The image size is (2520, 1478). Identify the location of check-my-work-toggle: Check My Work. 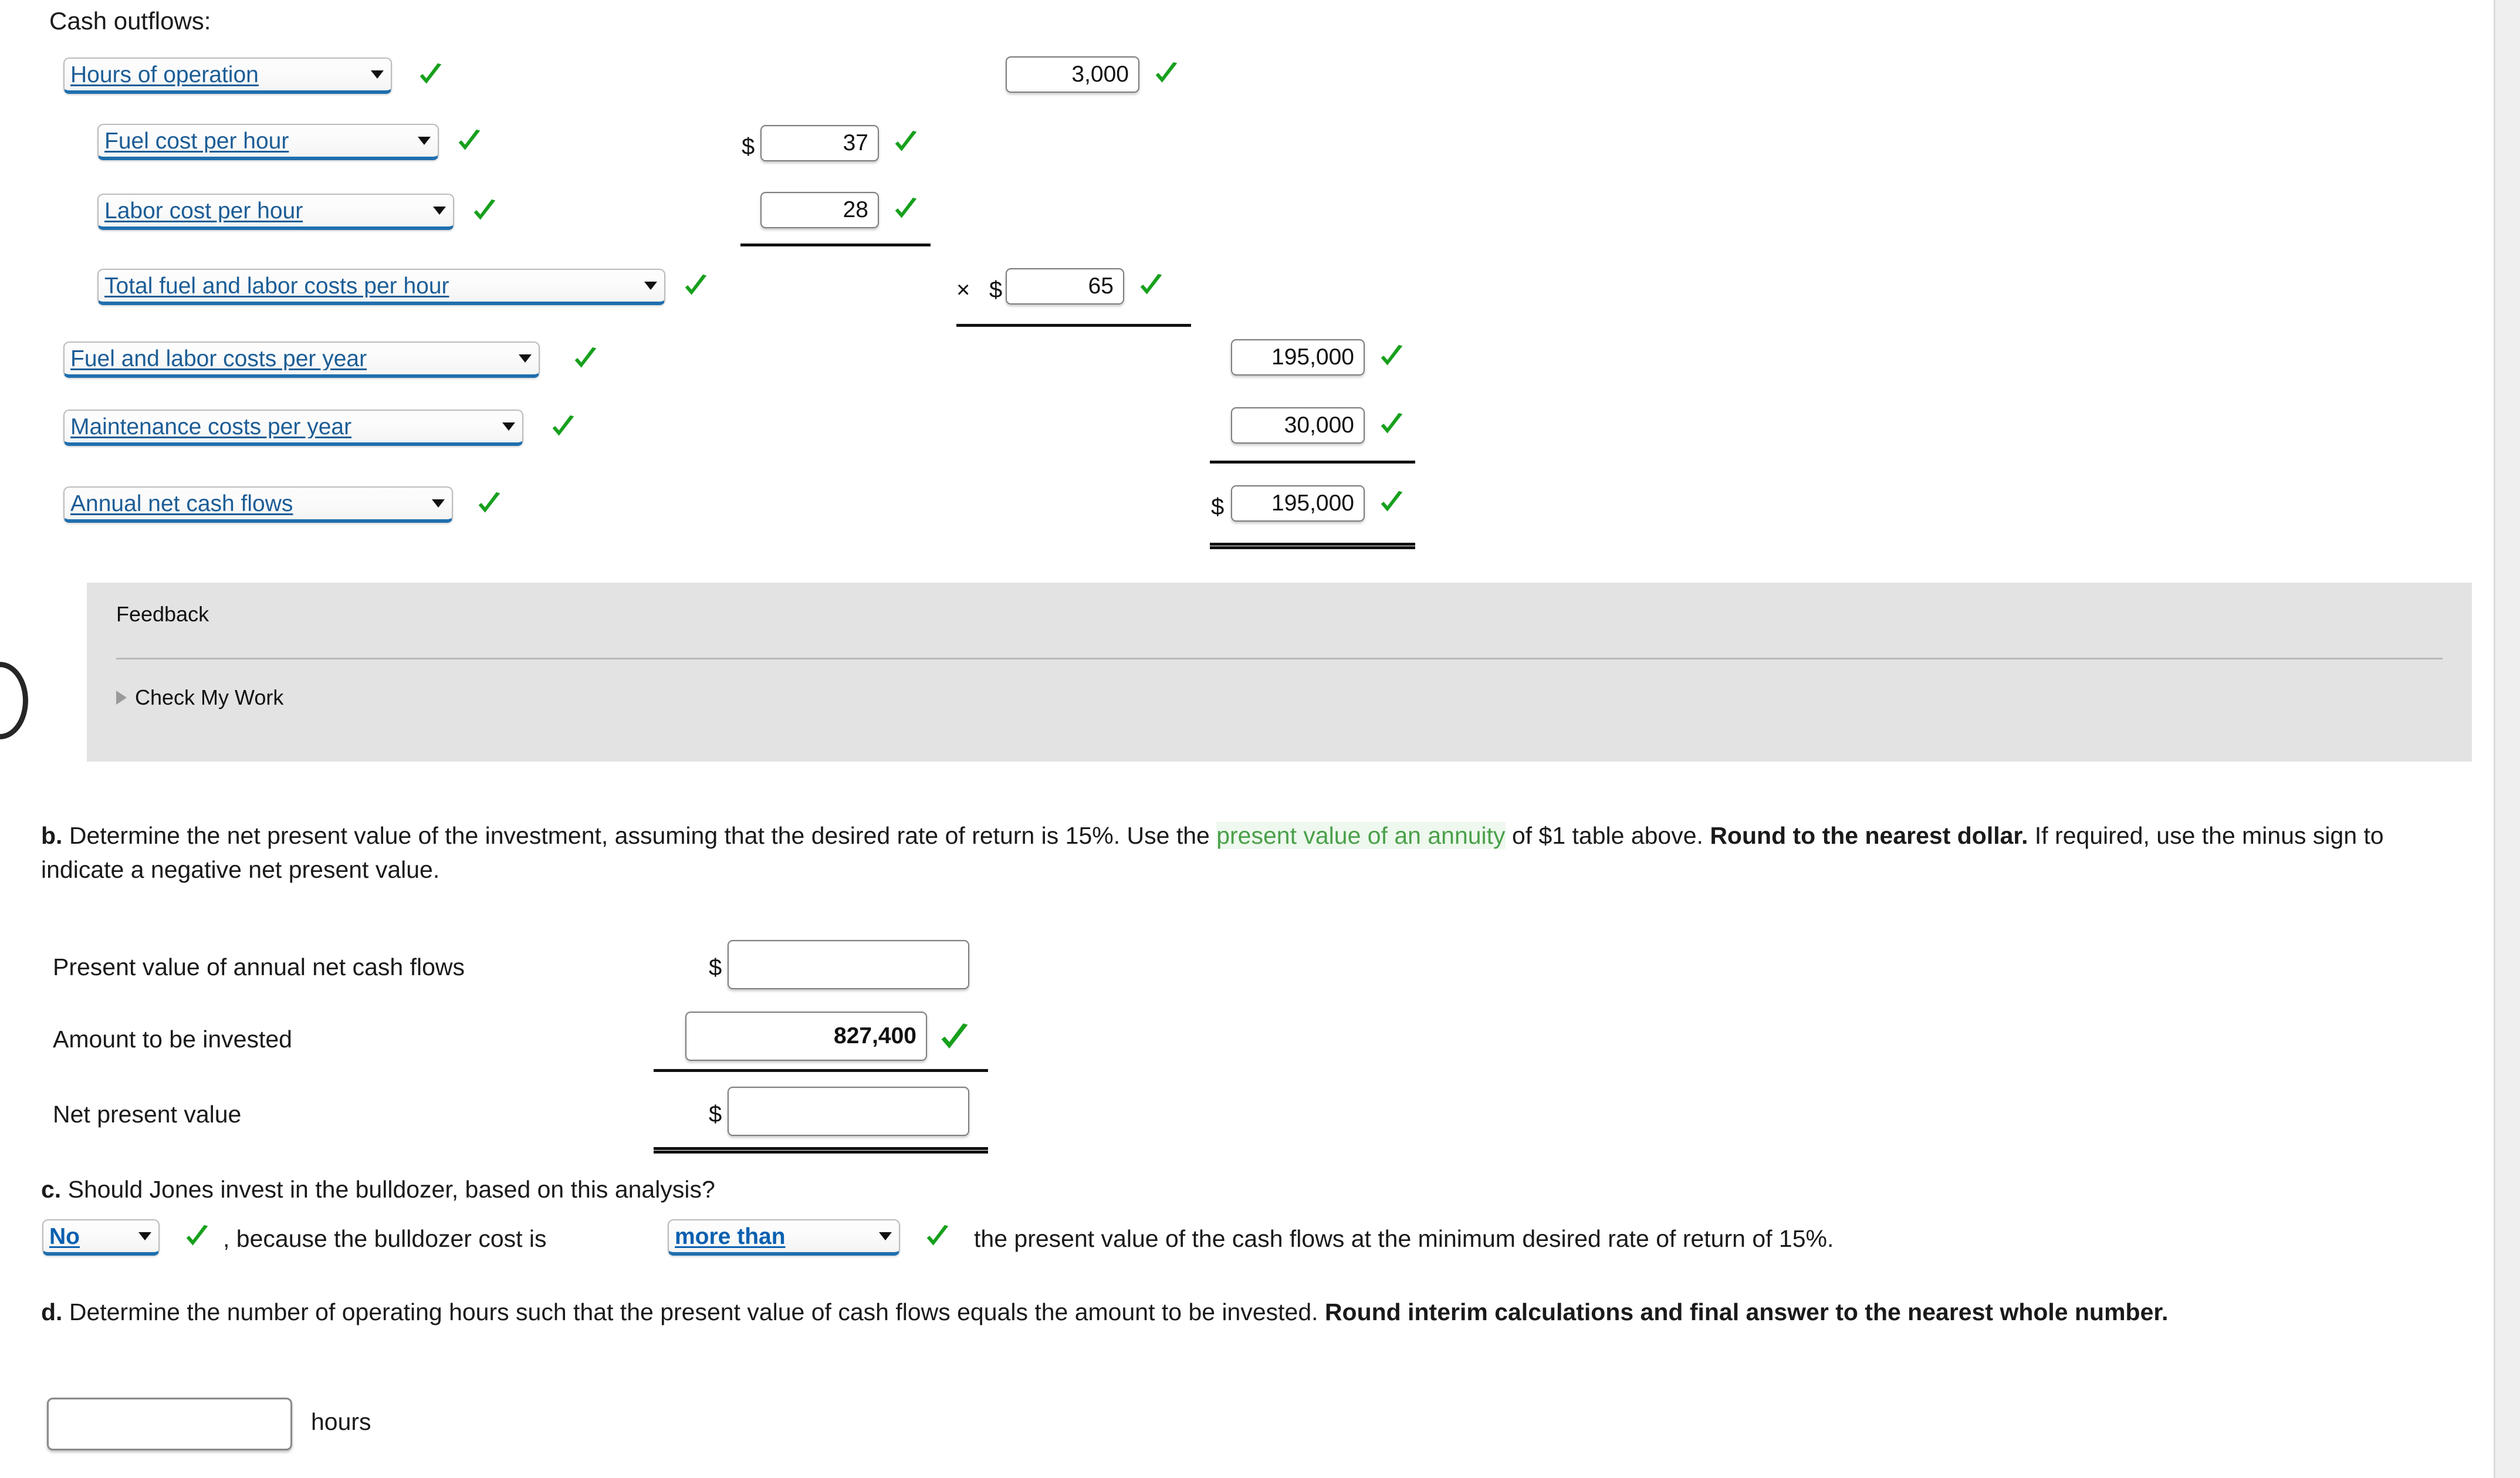
(199, 697).